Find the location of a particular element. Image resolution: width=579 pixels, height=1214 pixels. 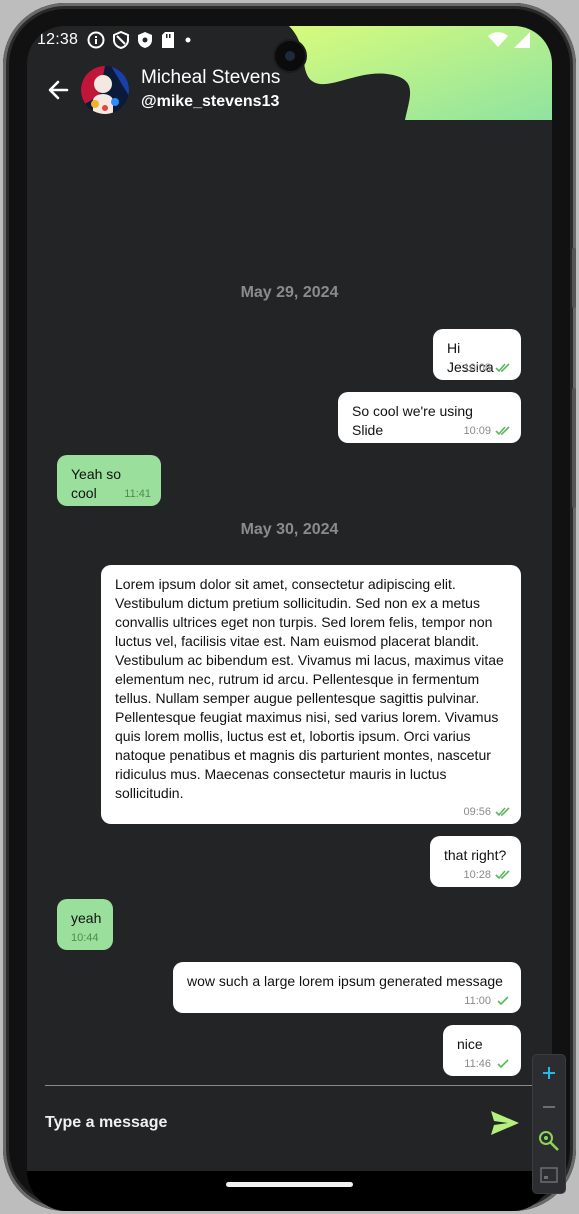

message-bubble: So cool we're using Slide 10:09 is located at coordinates (429, 417).